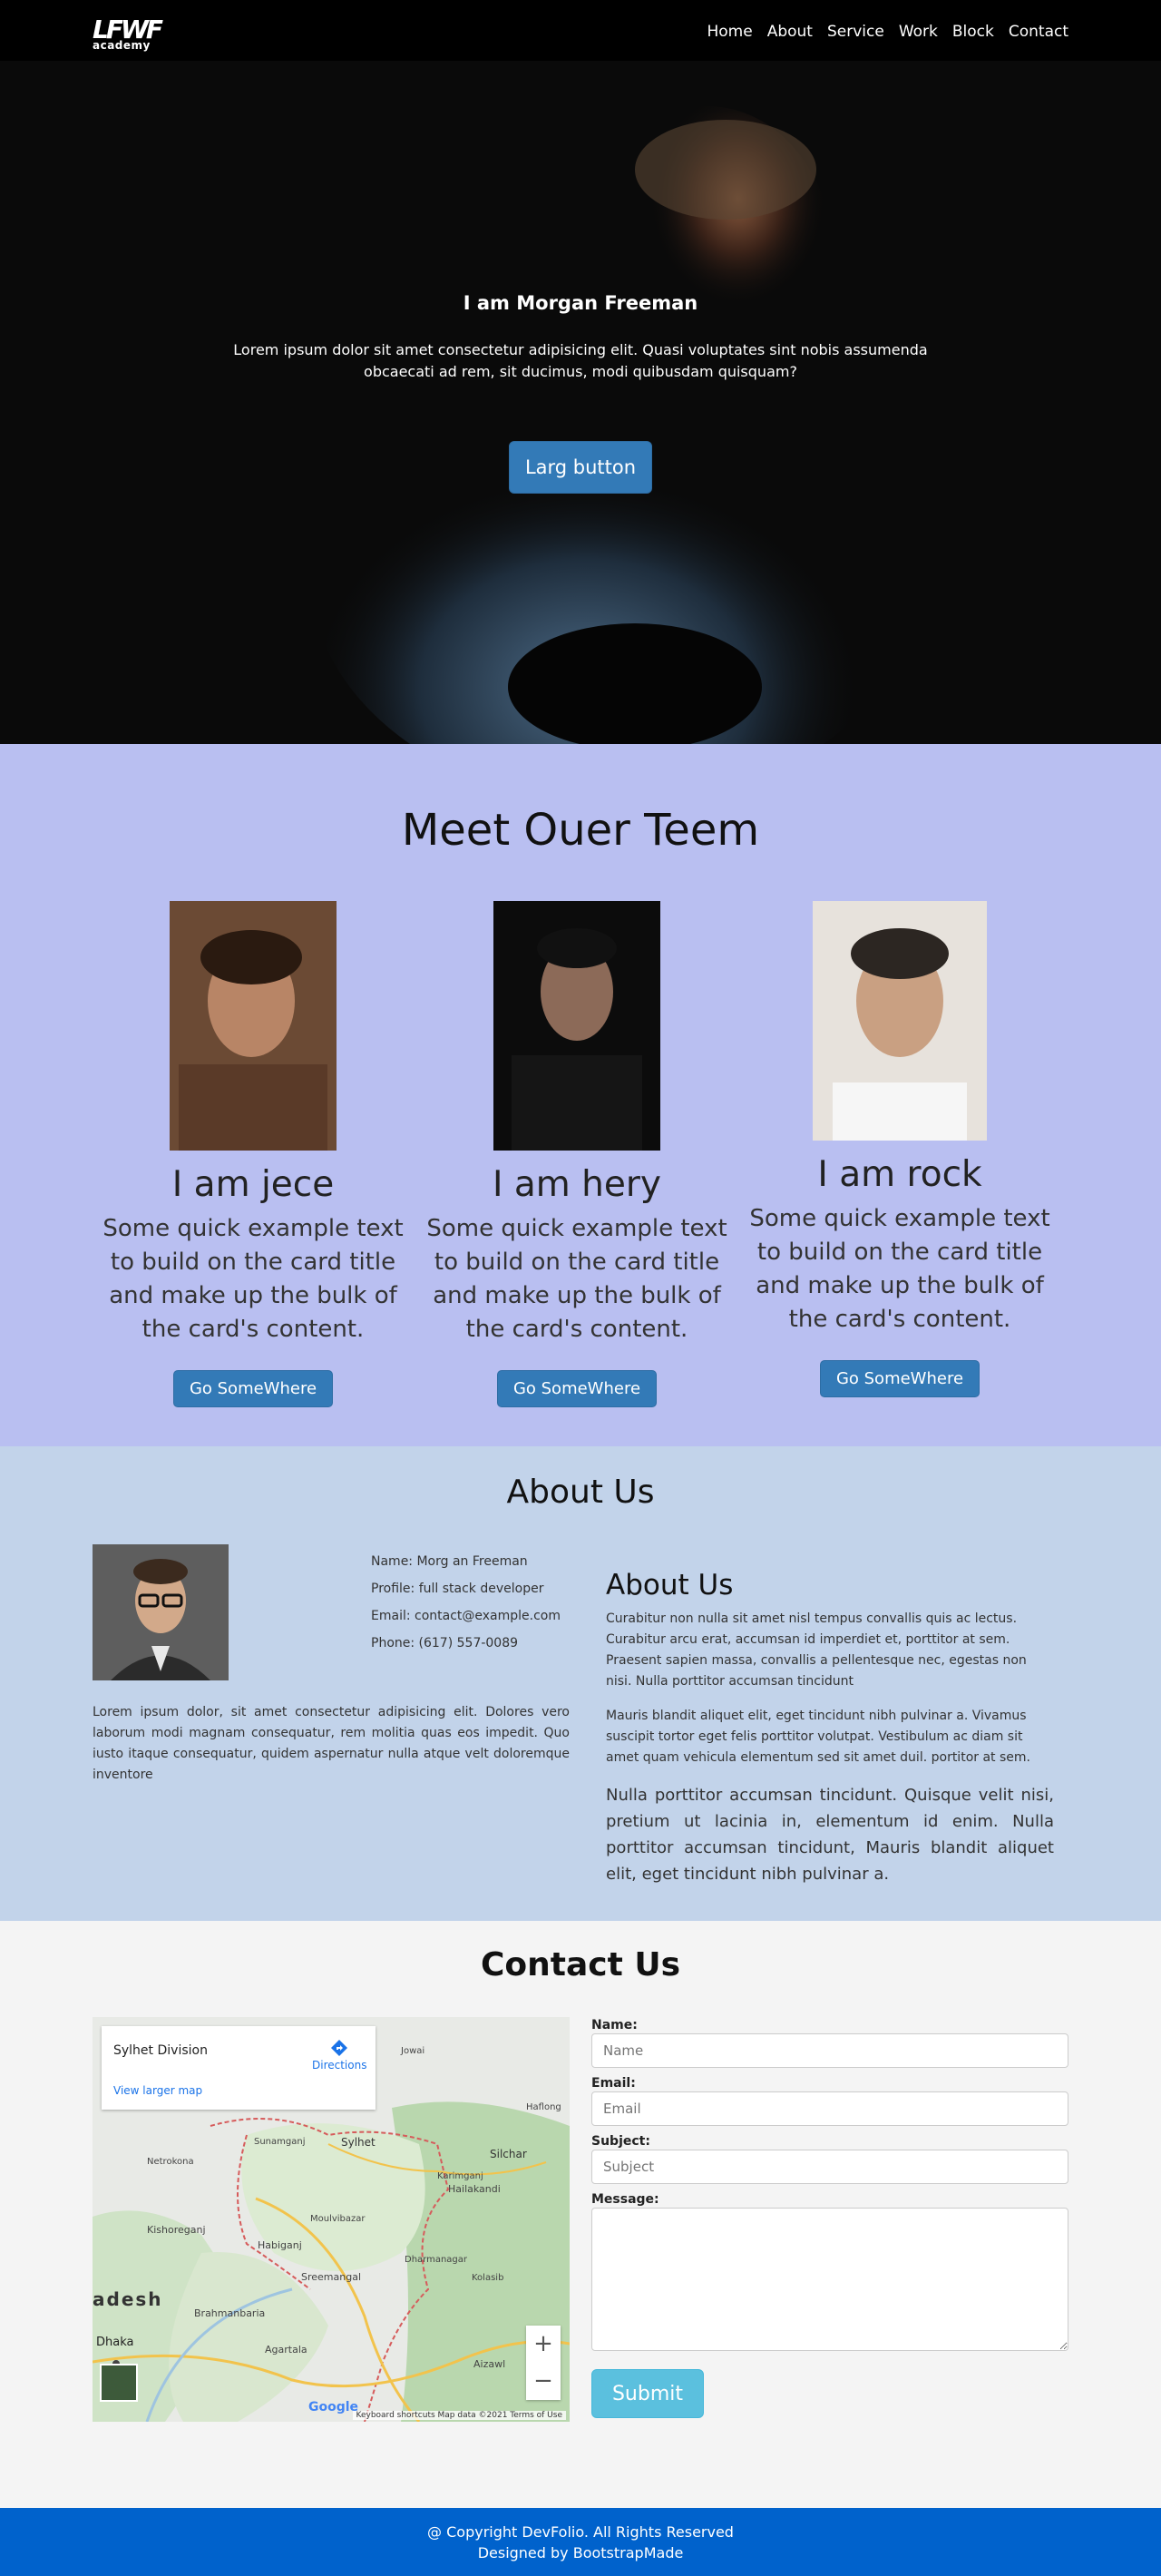 This screenshot has height=2576, width=1161. Describe the element at coordinates (830, 2167) in the screenshot. I see `subject-input` at that location.